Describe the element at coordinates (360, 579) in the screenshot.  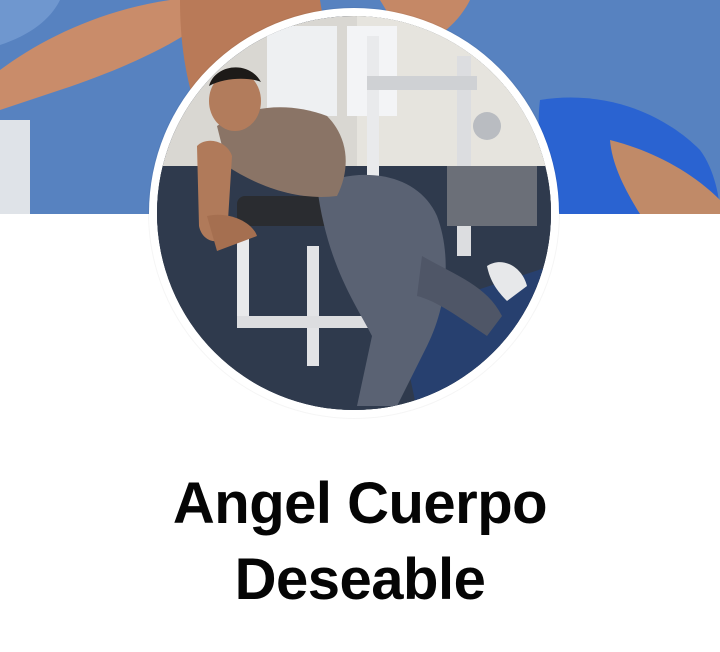
I see `profile-name-line2: Deseable` at that location.